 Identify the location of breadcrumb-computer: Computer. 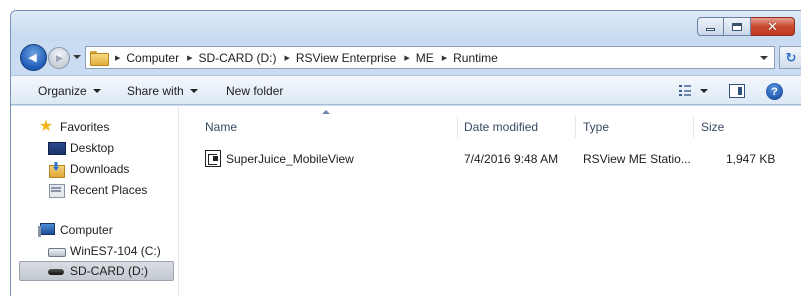
(152, 58).